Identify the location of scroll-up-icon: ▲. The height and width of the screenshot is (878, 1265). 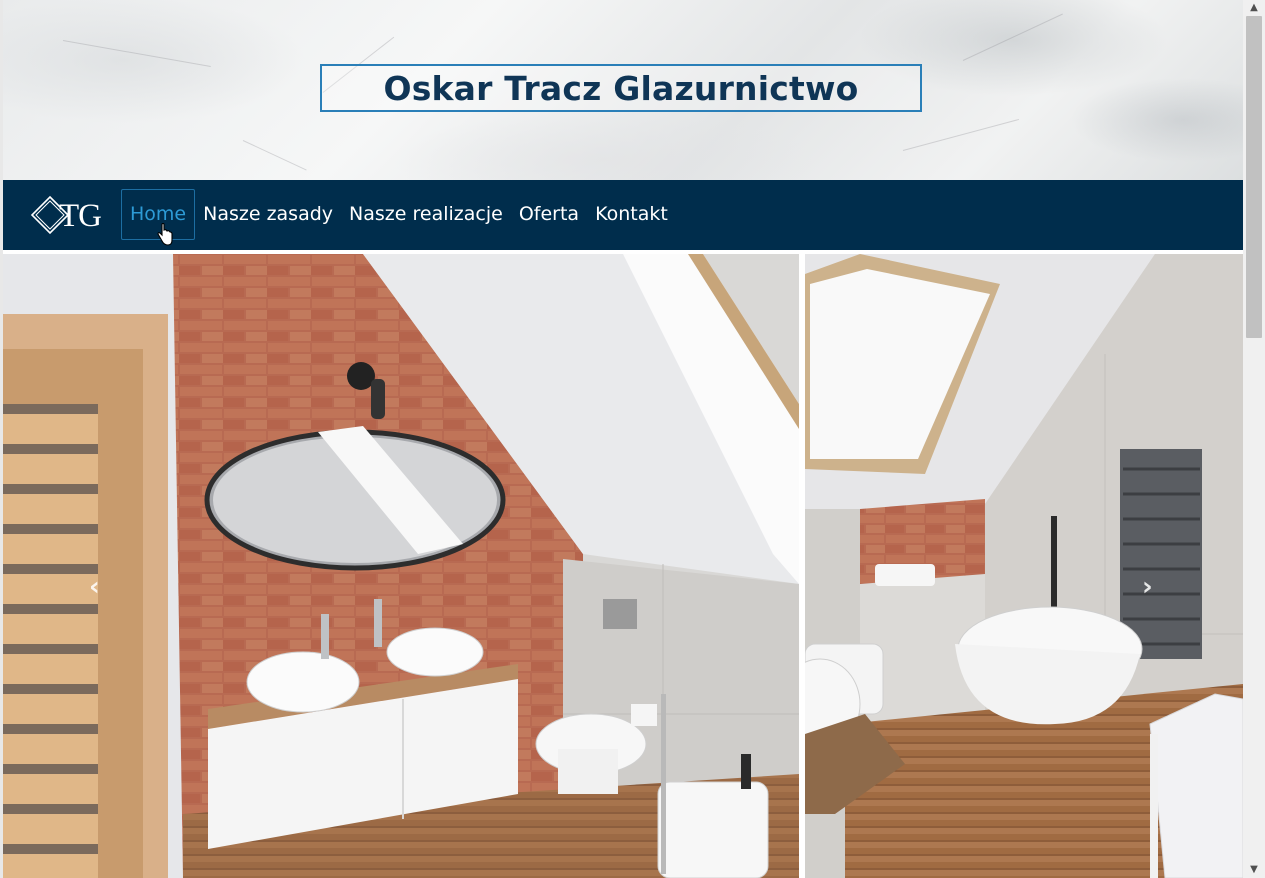
(1254, 8).